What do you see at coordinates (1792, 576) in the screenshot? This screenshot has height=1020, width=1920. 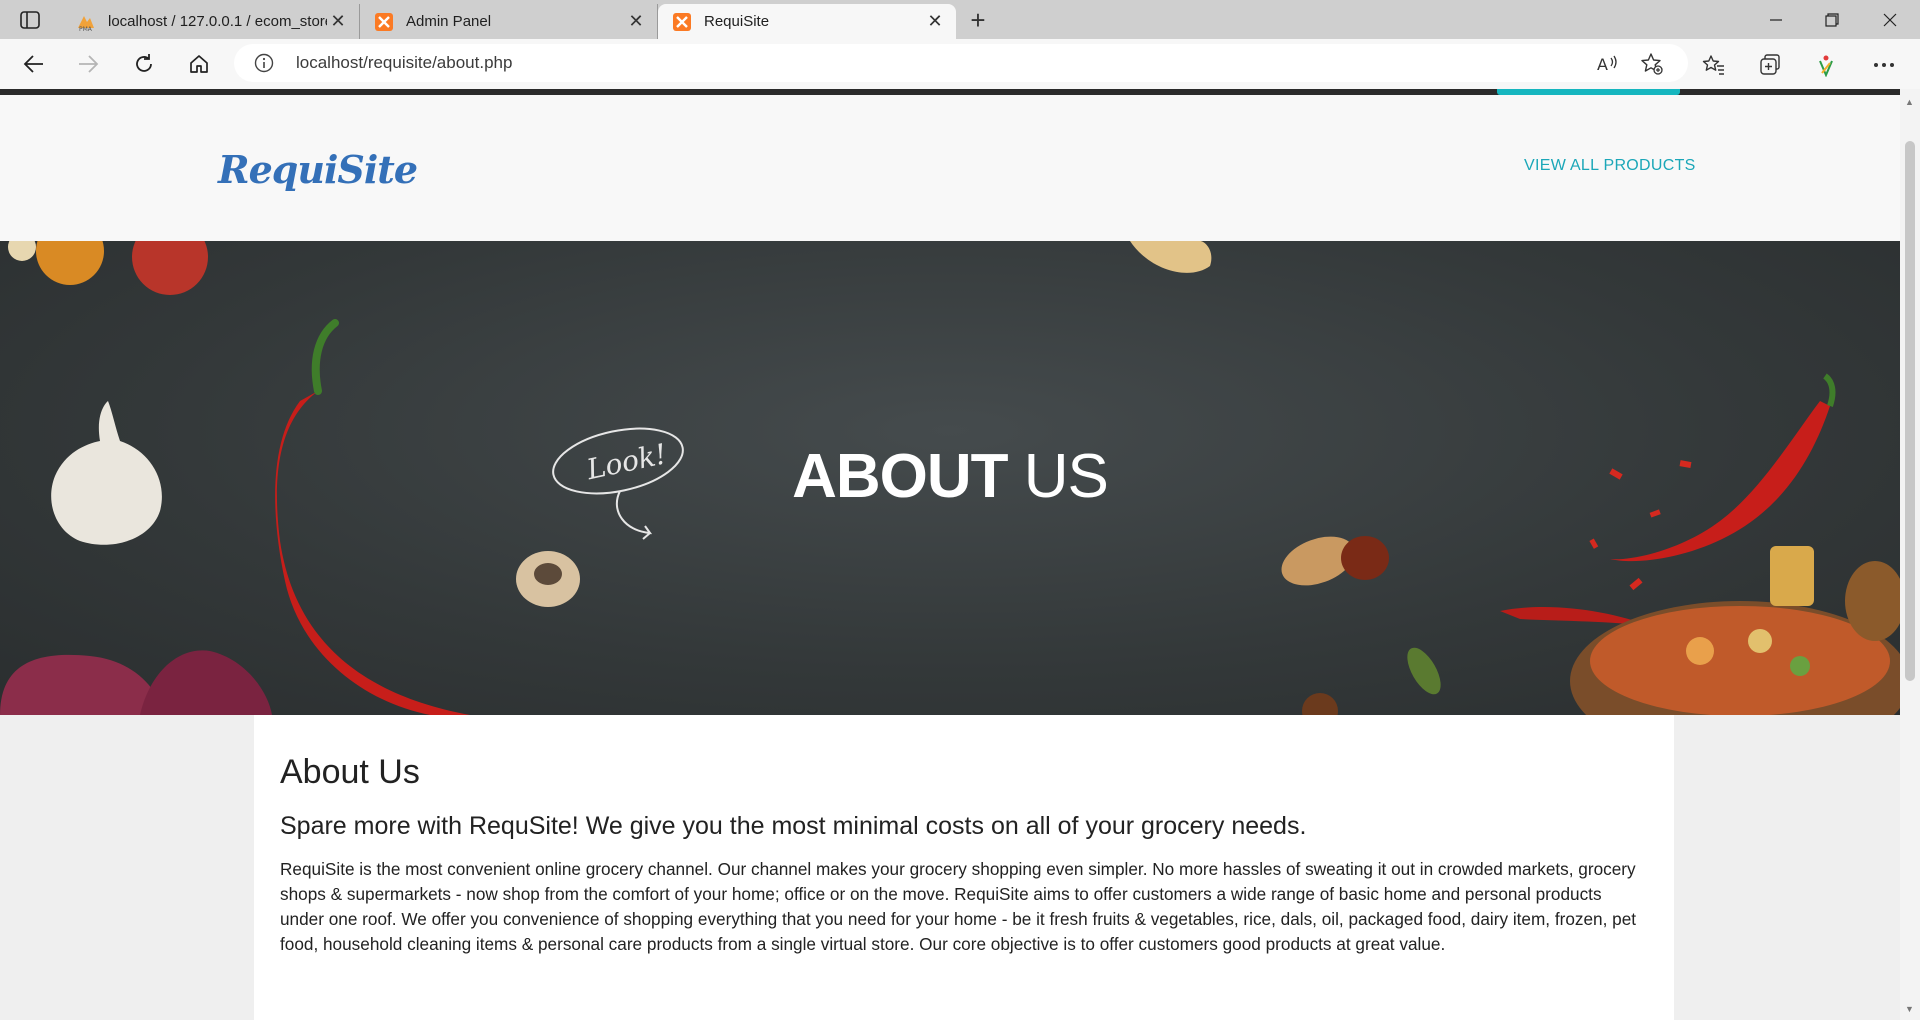 I see `jar-icon` at bounding box center [1792, 576].